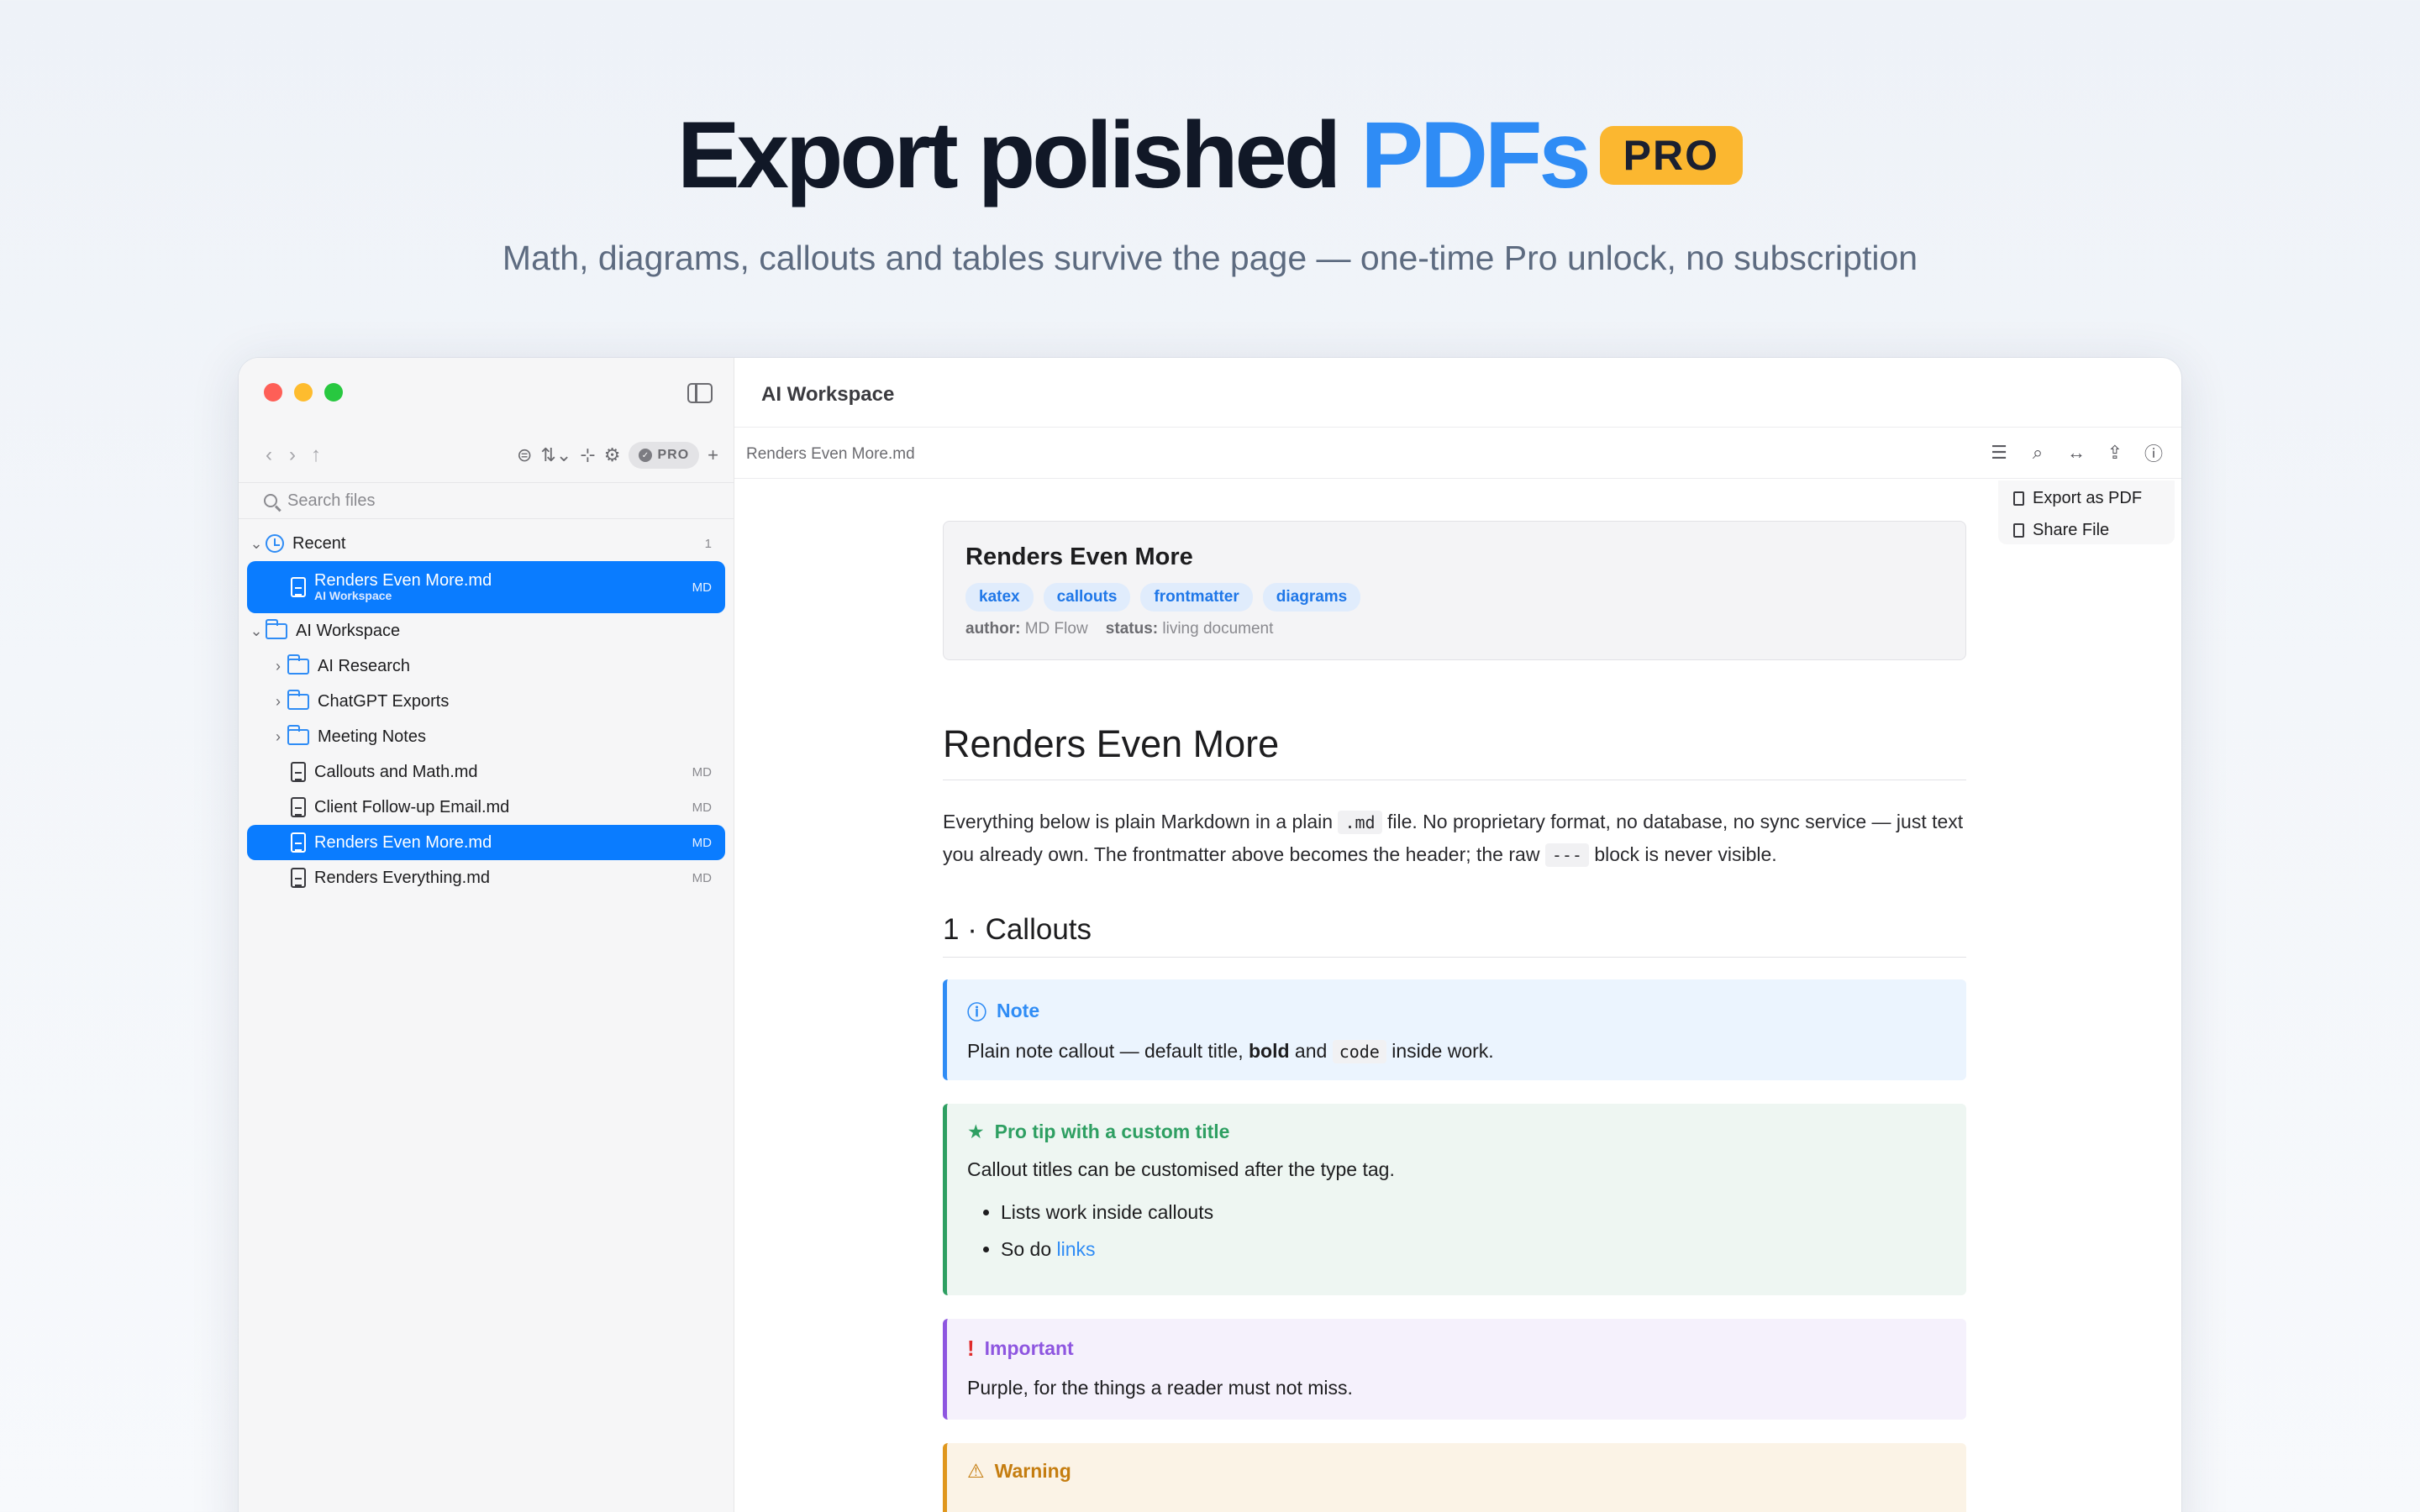 This screenshot has height=1512, width=2420. What do you see at coordinates (1079, 556) in the screenshot?
I see `frontmatter-title: Renders Even More` at bounding box center [1079, 556].